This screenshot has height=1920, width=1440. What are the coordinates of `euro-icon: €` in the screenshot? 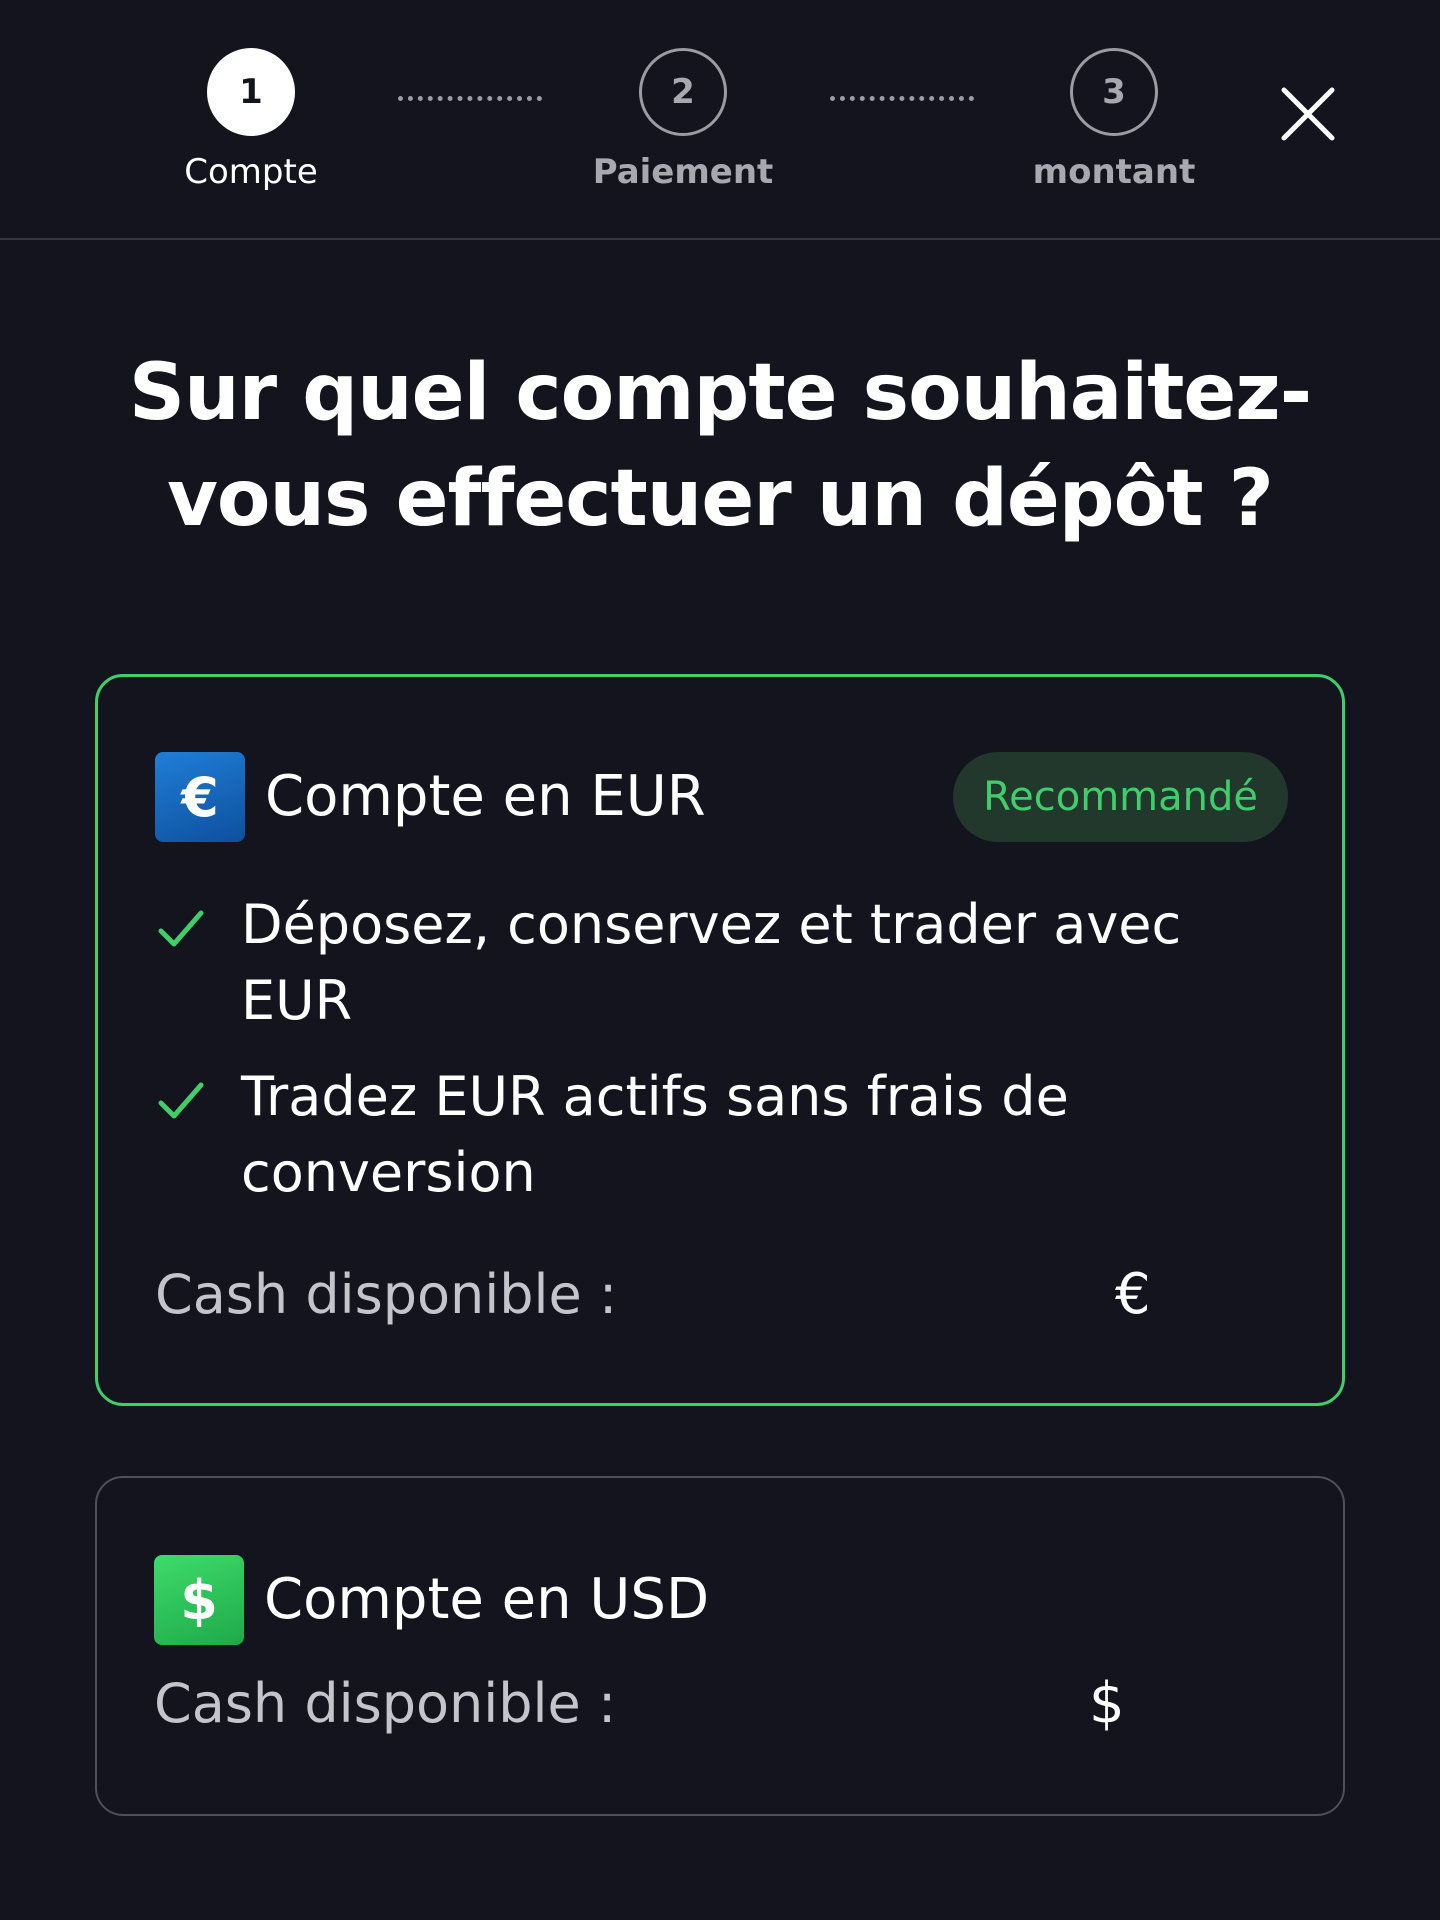 It's located at (200, 797).